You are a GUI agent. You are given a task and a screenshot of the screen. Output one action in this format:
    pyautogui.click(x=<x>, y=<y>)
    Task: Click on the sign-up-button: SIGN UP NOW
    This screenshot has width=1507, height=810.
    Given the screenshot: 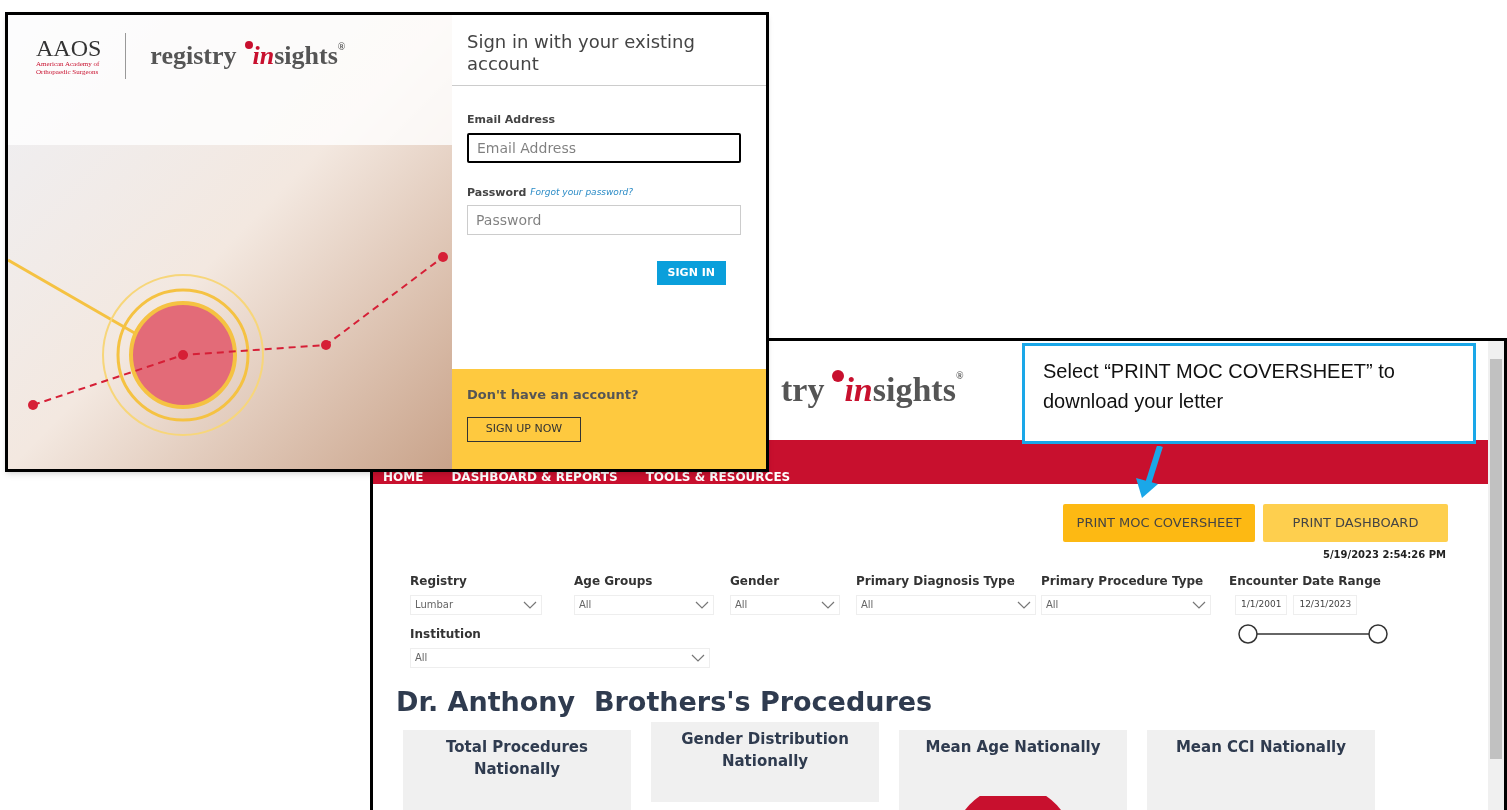 What is the action you would take?
    pyautogui.click(x=524, y=429)
    